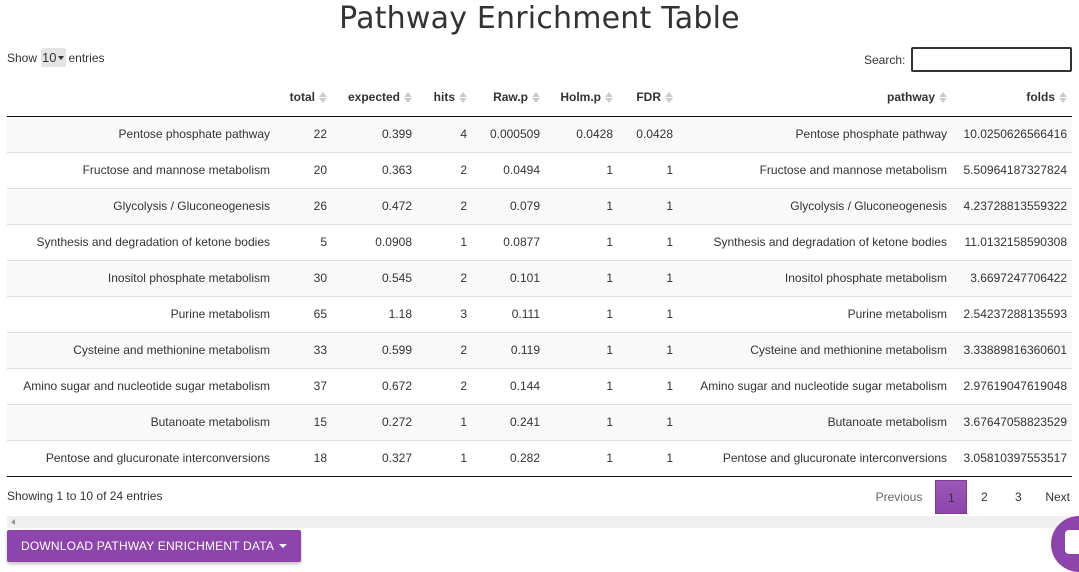 Image resolution: width=1079 pixels, height=572 pixels. Describe the element at coordinates (22, 57) in the screenshot. I see `length-show-label: Show` at that location.